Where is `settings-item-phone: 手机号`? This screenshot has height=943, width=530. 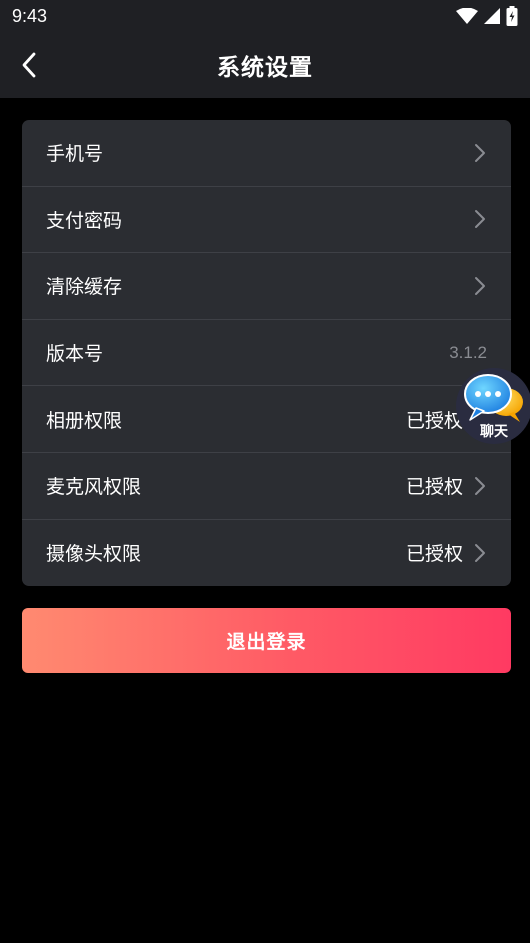
settings-item-phone: 手机号 is located at coordinates (266, 153).